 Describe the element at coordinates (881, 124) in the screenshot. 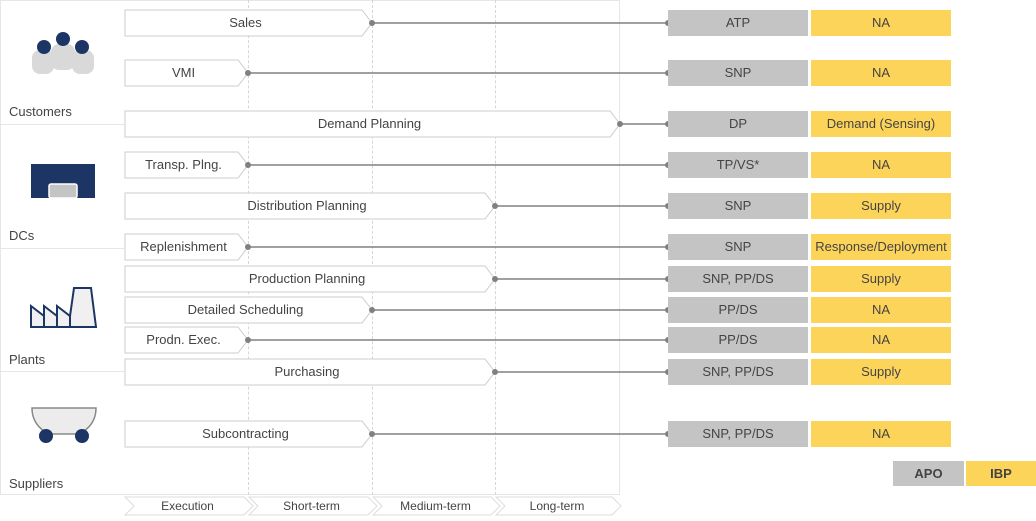

I see `ibp-cell: Demand (Sensing)` at that location.